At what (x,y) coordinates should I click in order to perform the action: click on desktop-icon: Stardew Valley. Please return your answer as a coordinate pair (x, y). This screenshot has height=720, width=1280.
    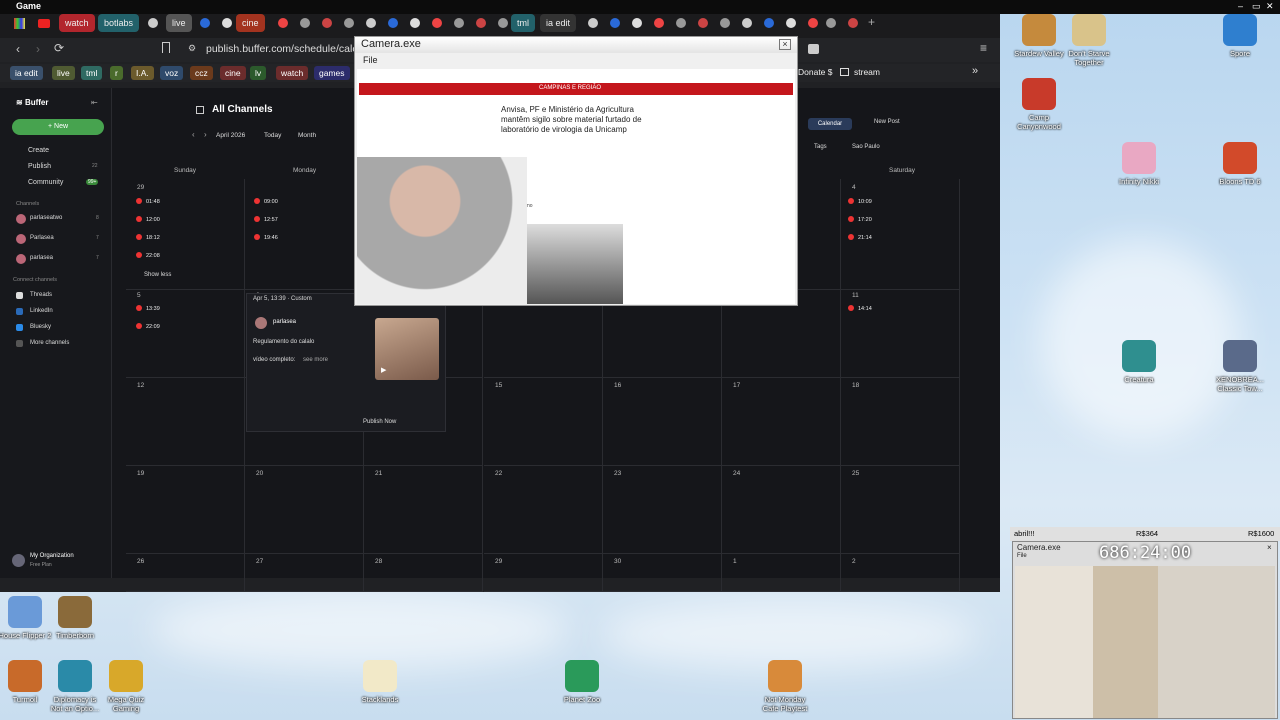
    Looking at the image, I should click on (1039, 36).